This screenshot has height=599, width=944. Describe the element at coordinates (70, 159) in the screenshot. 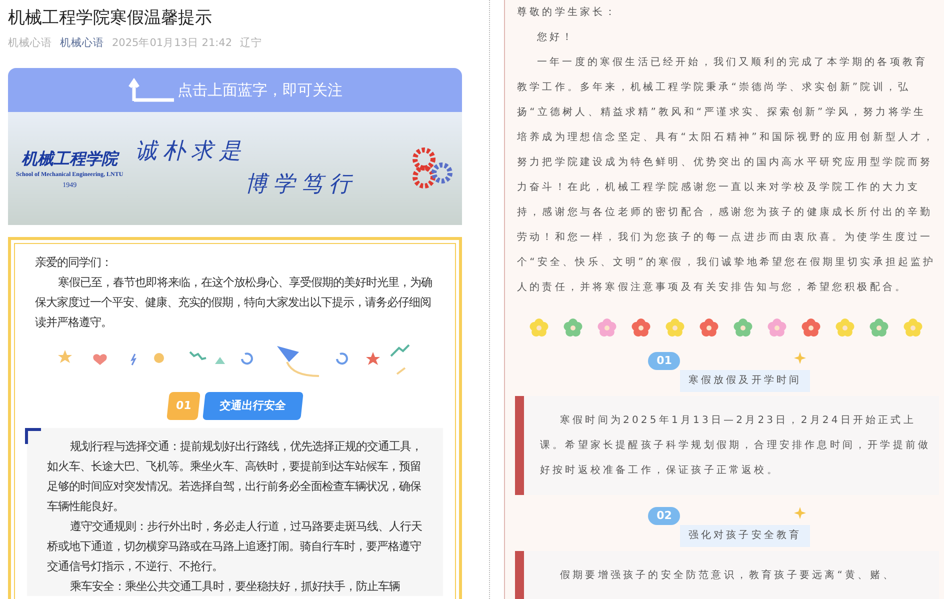

I see `logo-name: 机械工程学院` at that location.